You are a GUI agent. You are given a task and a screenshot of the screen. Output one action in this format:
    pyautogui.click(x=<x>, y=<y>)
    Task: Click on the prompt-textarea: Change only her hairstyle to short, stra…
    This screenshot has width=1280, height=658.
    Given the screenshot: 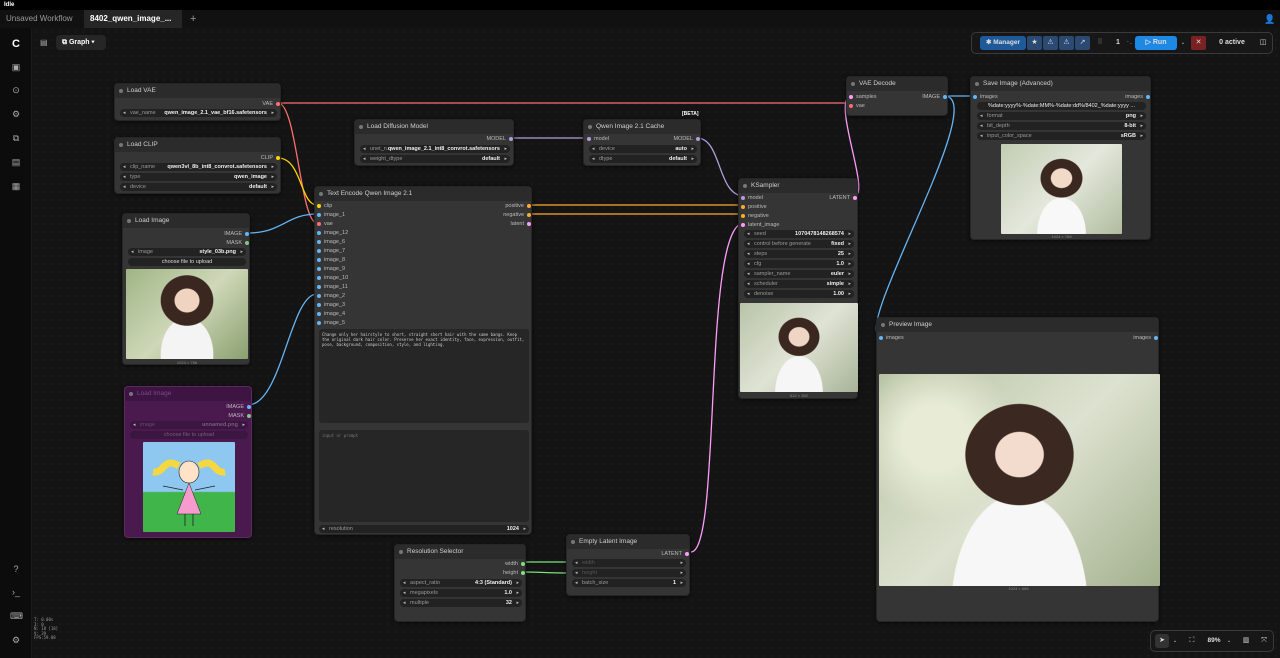 What is the action you would take?
    pyautogui.click(x=424, y=376)
    